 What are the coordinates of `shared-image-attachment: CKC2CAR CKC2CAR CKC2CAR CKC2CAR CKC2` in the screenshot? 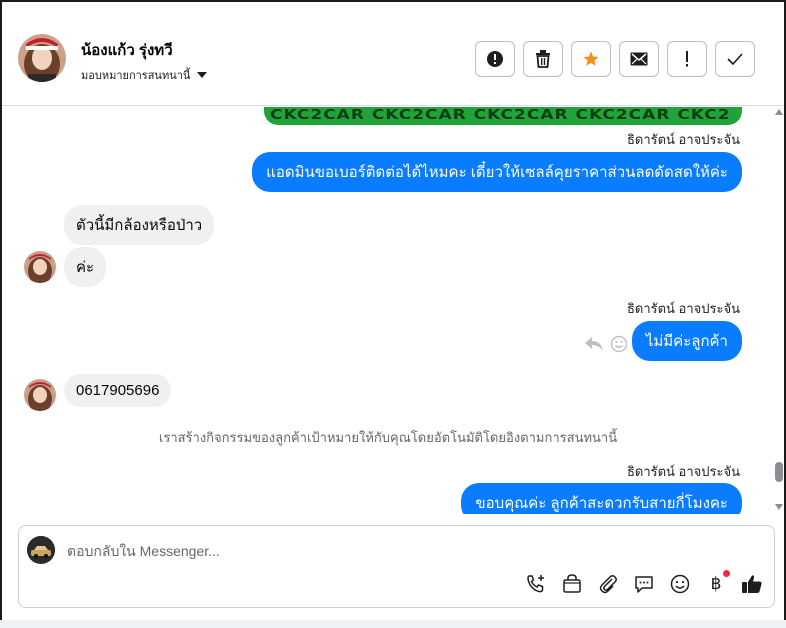 It's located at (503, 116).